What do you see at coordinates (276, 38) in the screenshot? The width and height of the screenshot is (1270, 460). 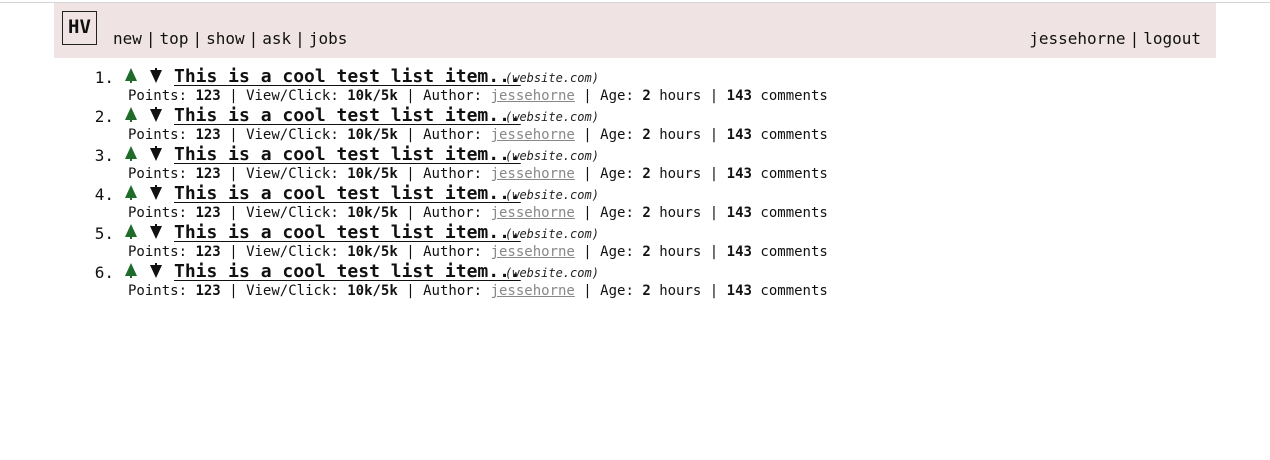 I see `nav-ask: ask` at bounding box center [276, 38].